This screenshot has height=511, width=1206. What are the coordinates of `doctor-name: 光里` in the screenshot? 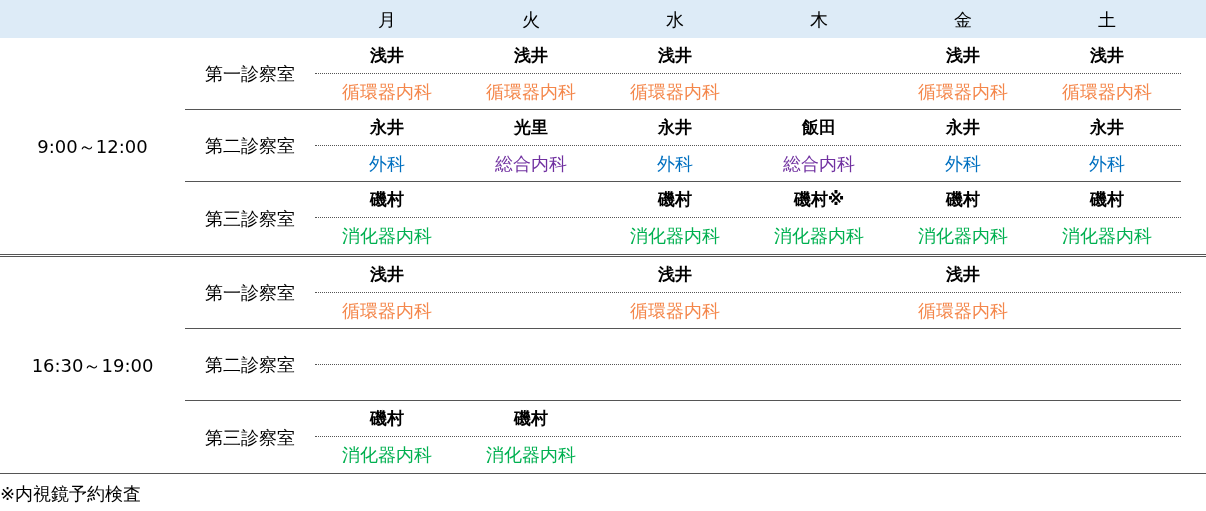 It's located at (531, 127).